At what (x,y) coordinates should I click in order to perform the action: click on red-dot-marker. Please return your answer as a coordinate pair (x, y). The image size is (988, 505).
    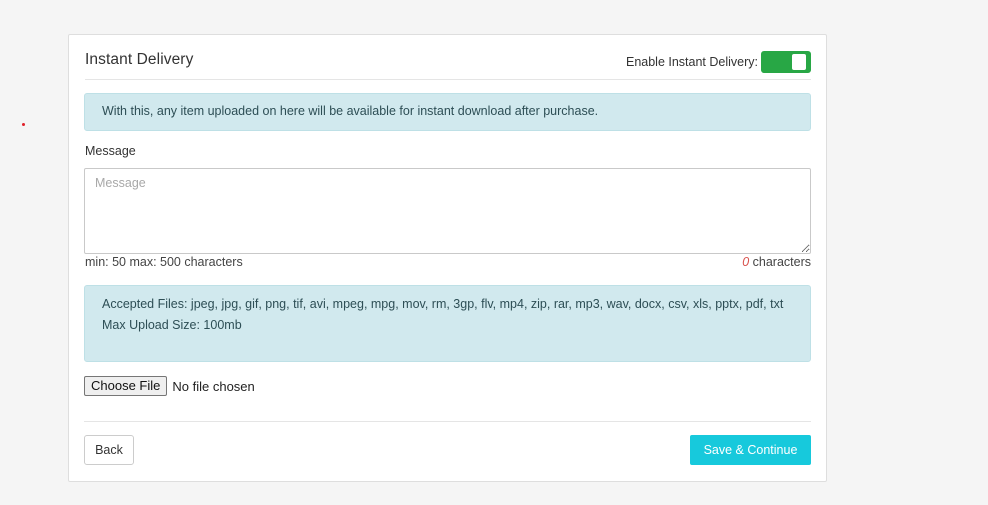
    Looking at the image, I should click on (23, 124).